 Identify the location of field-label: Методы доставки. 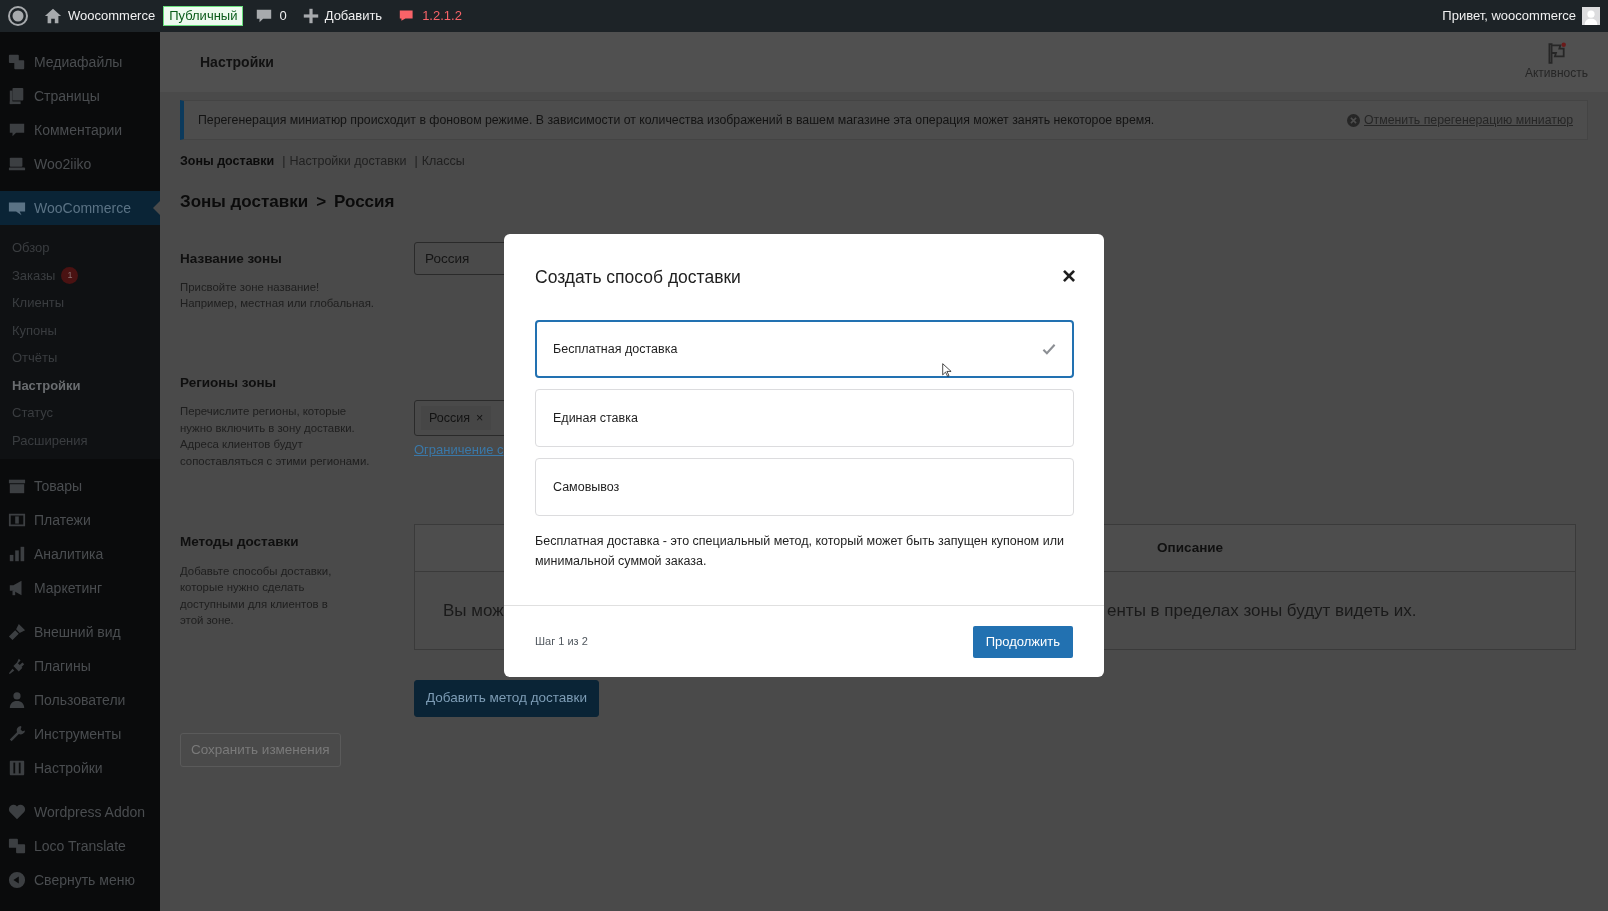
(240, 542).